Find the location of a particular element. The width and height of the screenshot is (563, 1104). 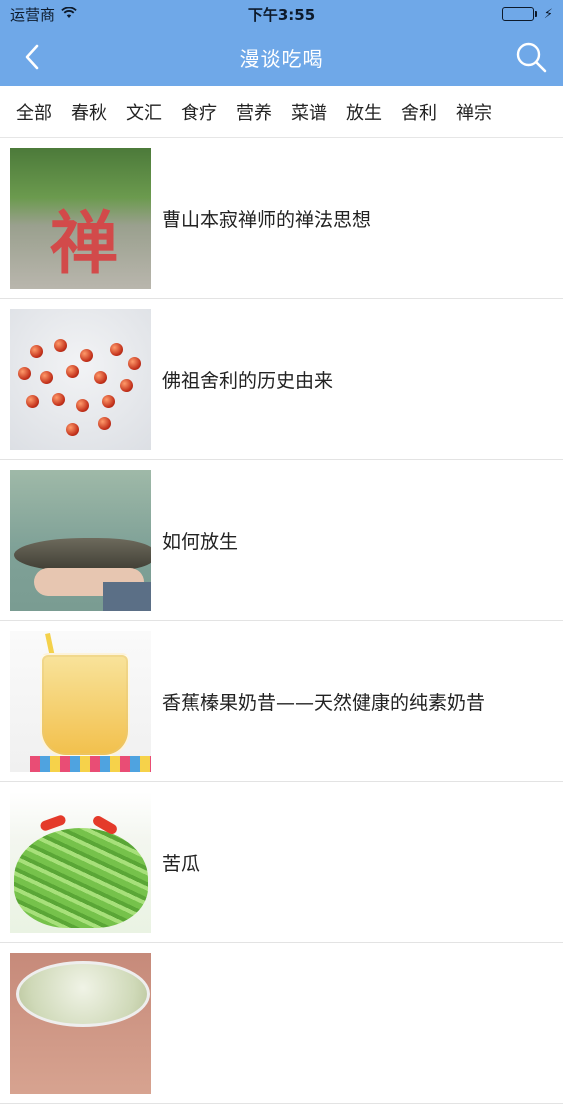

back-button is located at coordinates (32, 57).